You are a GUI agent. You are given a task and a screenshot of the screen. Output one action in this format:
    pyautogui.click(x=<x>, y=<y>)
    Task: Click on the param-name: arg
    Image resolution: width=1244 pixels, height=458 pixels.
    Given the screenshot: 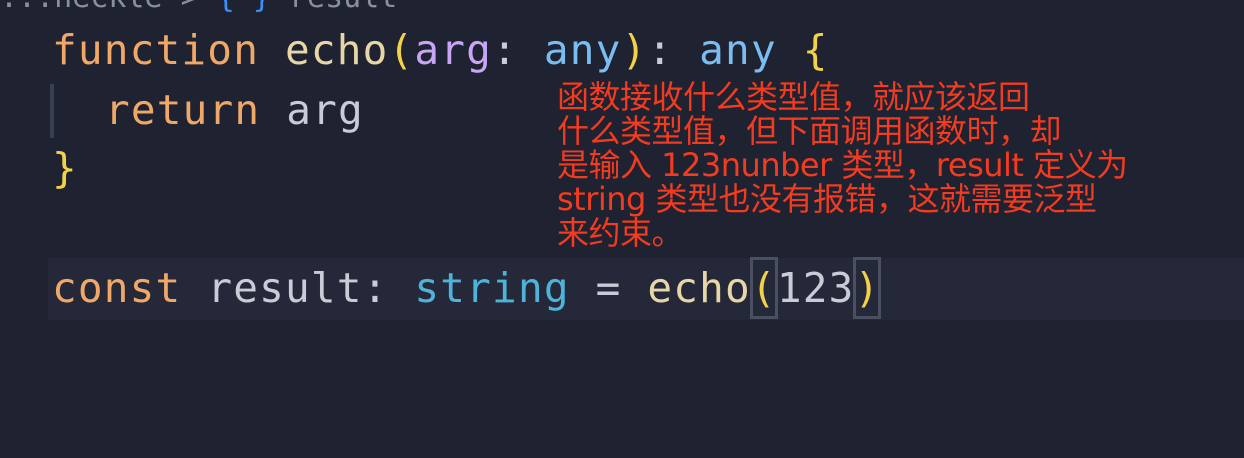 What is the action you would take?
    pyautogui.click(x=453, y=50)
    